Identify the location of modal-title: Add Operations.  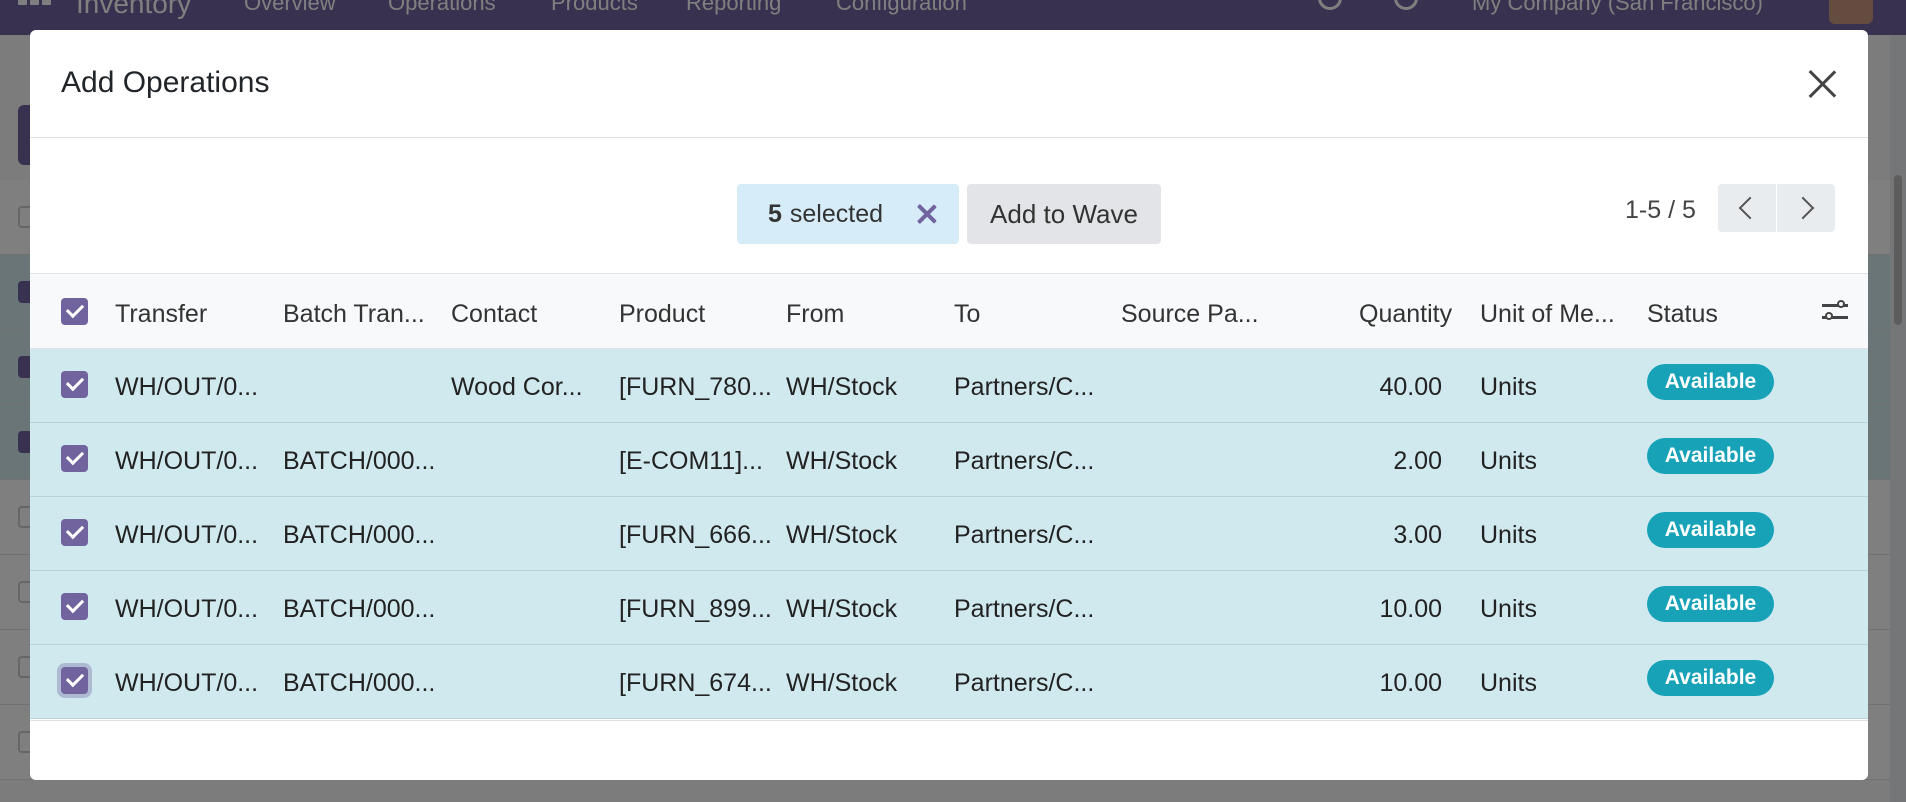
(165, 82).